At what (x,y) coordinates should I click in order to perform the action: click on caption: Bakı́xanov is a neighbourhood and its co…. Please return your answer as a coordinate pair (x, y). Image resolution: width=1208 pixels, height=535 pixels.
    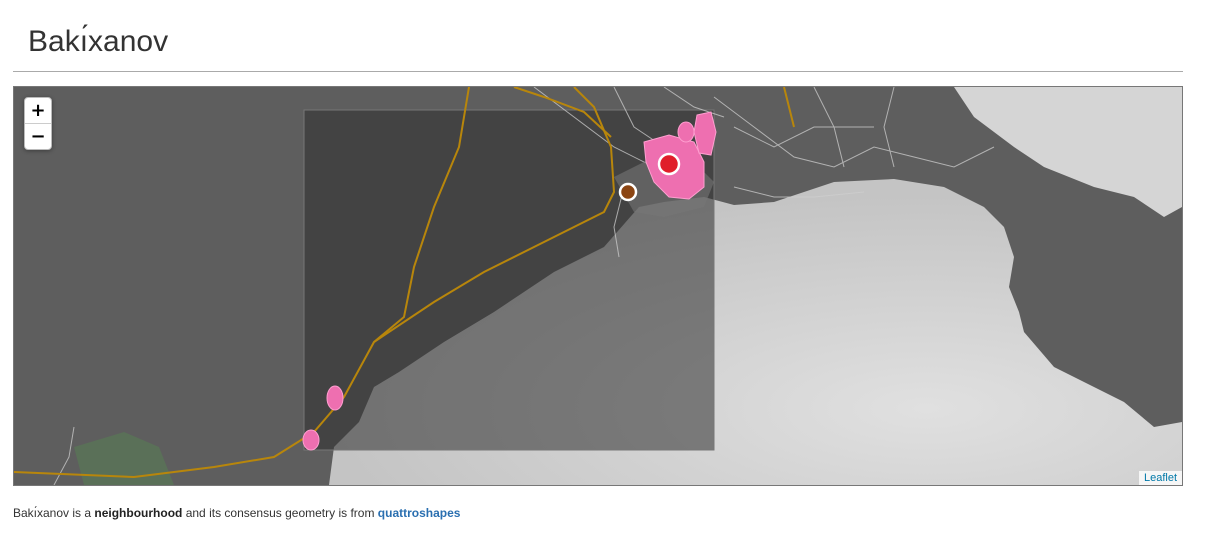
    Looking at the image, I should click on (236, 513).